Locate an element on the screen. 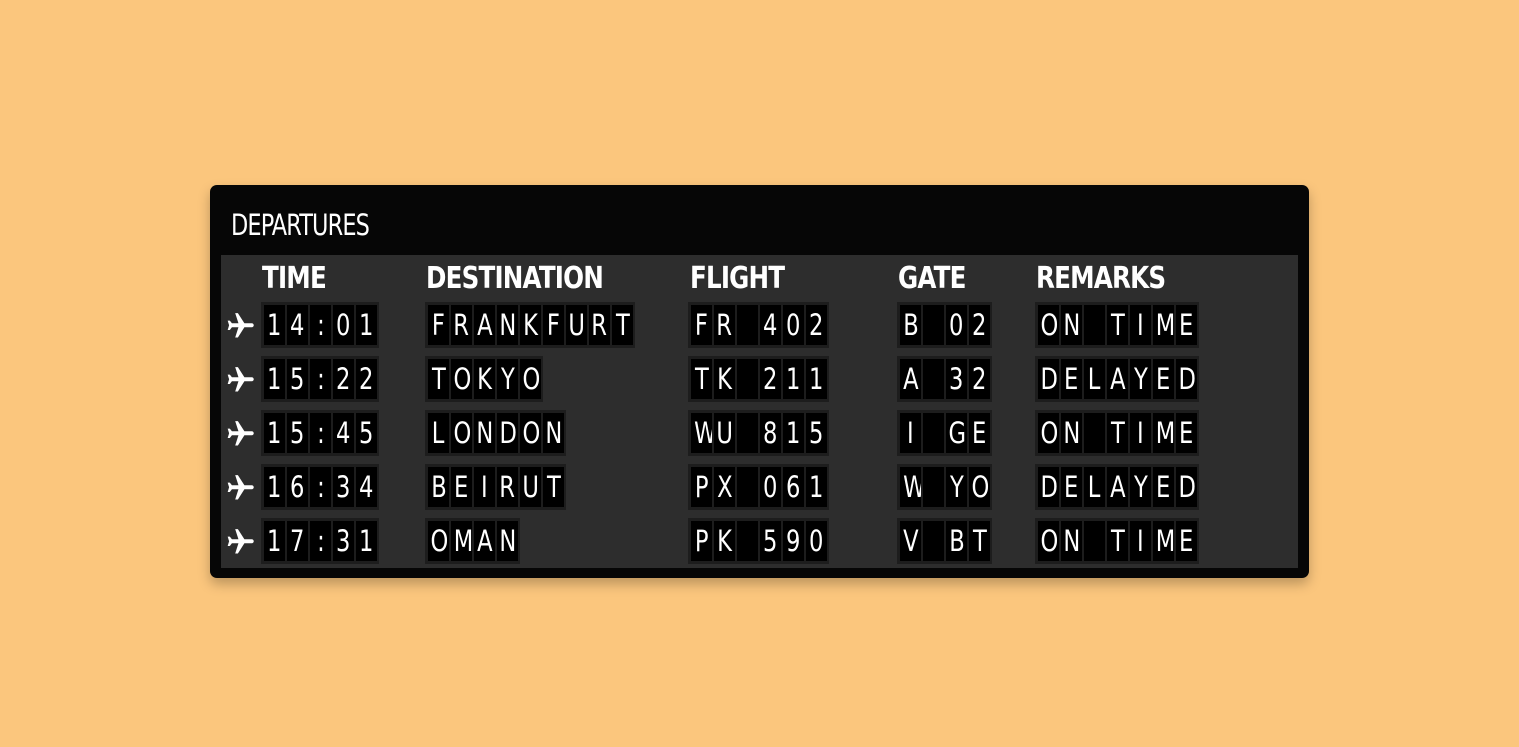 The width and height of the screenshot is (1519, 747). flap-gate: WYO is located at coordinates (944, 487).